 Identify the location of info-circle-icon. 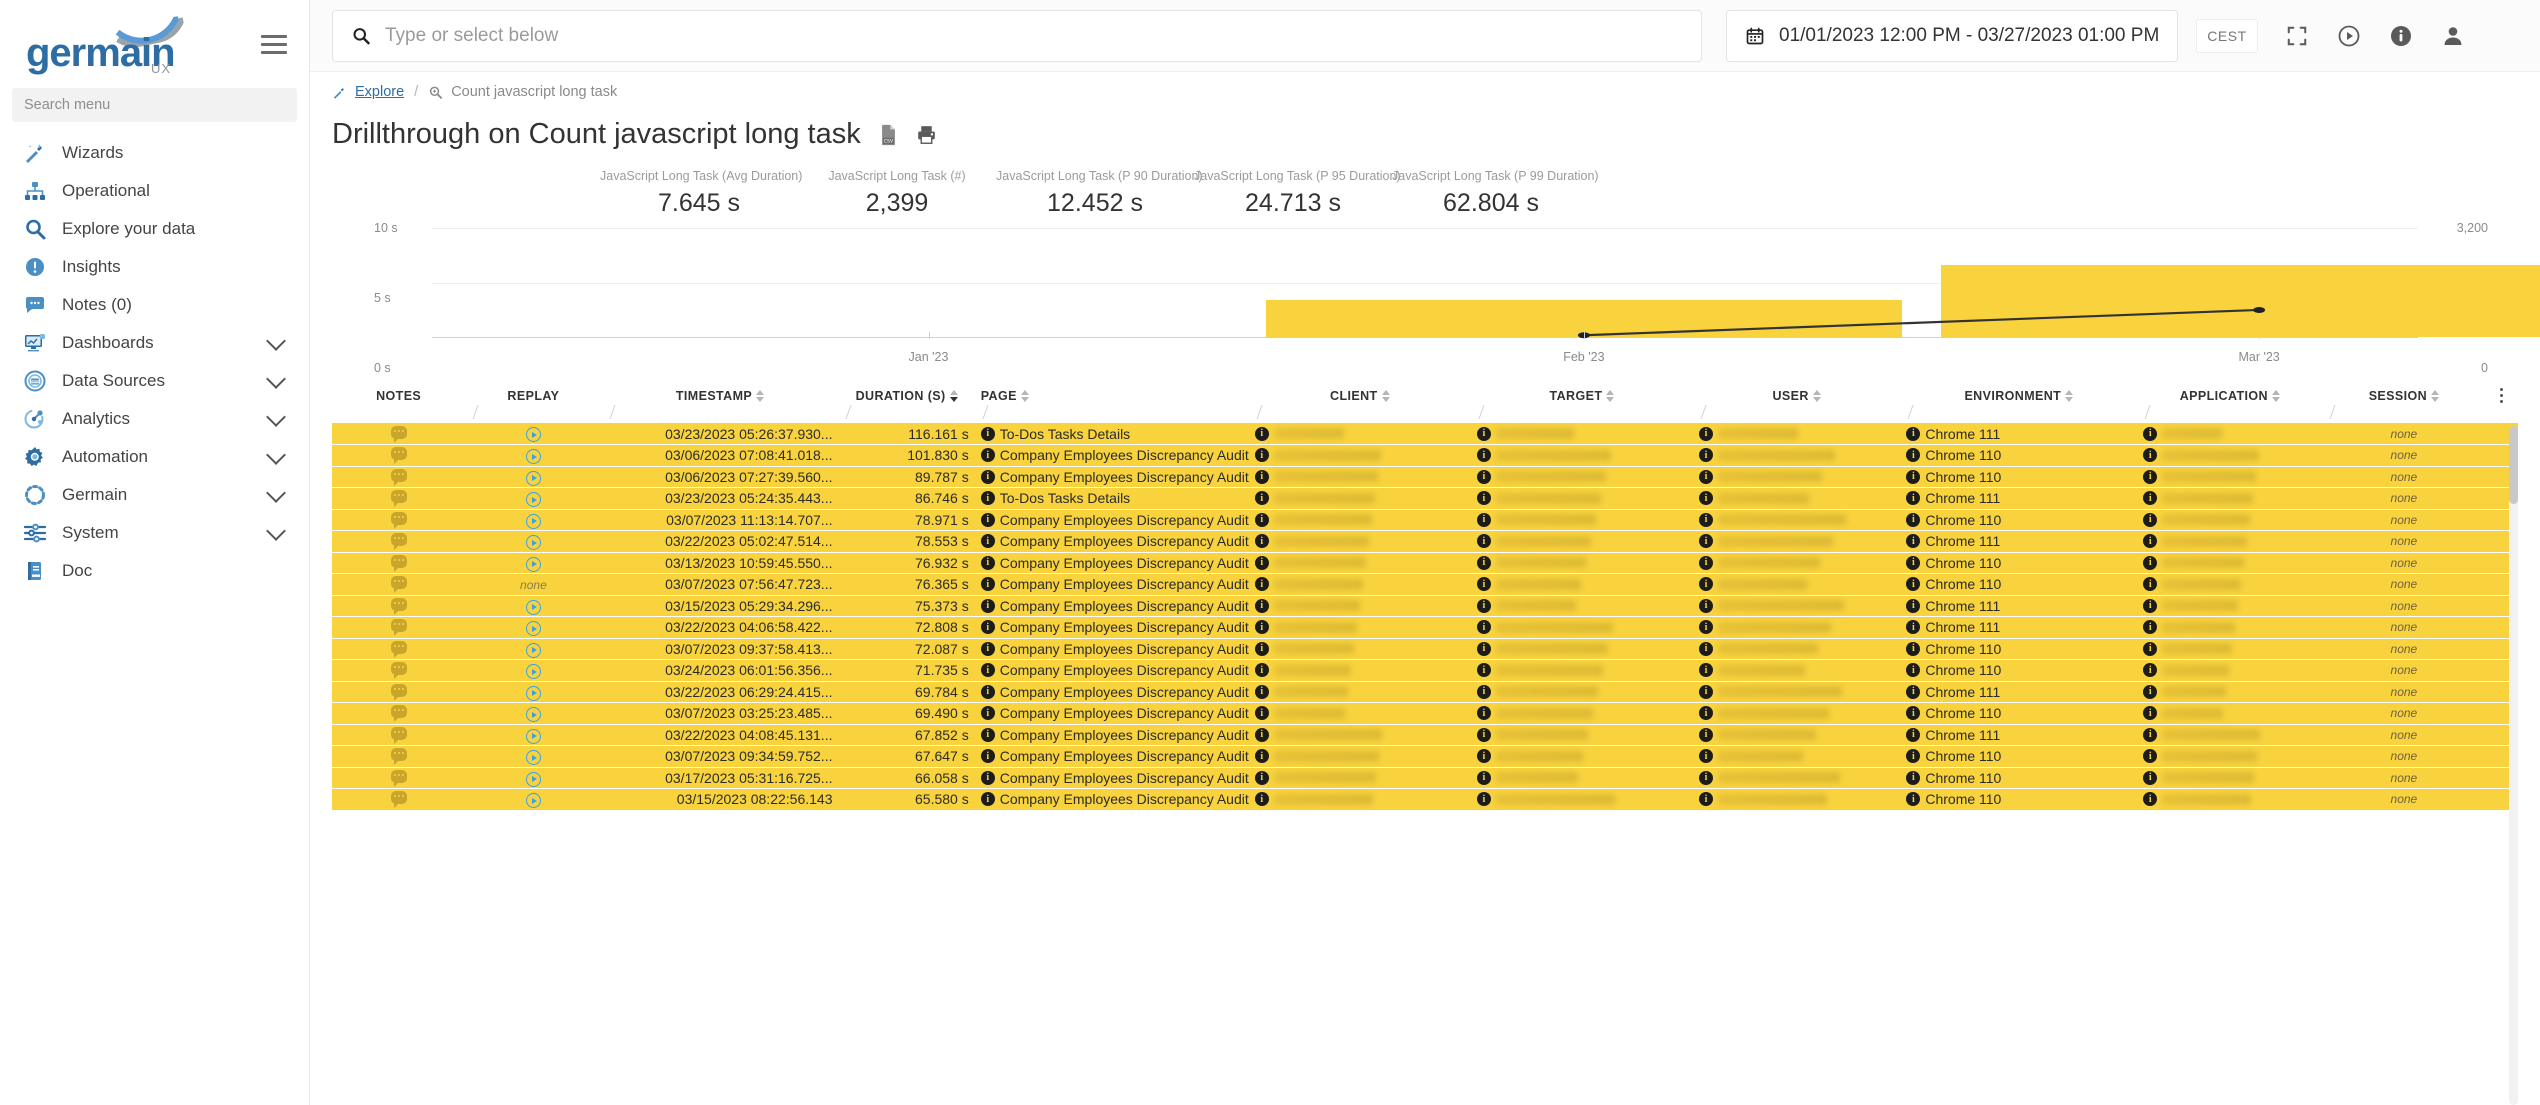
(2401, 36).